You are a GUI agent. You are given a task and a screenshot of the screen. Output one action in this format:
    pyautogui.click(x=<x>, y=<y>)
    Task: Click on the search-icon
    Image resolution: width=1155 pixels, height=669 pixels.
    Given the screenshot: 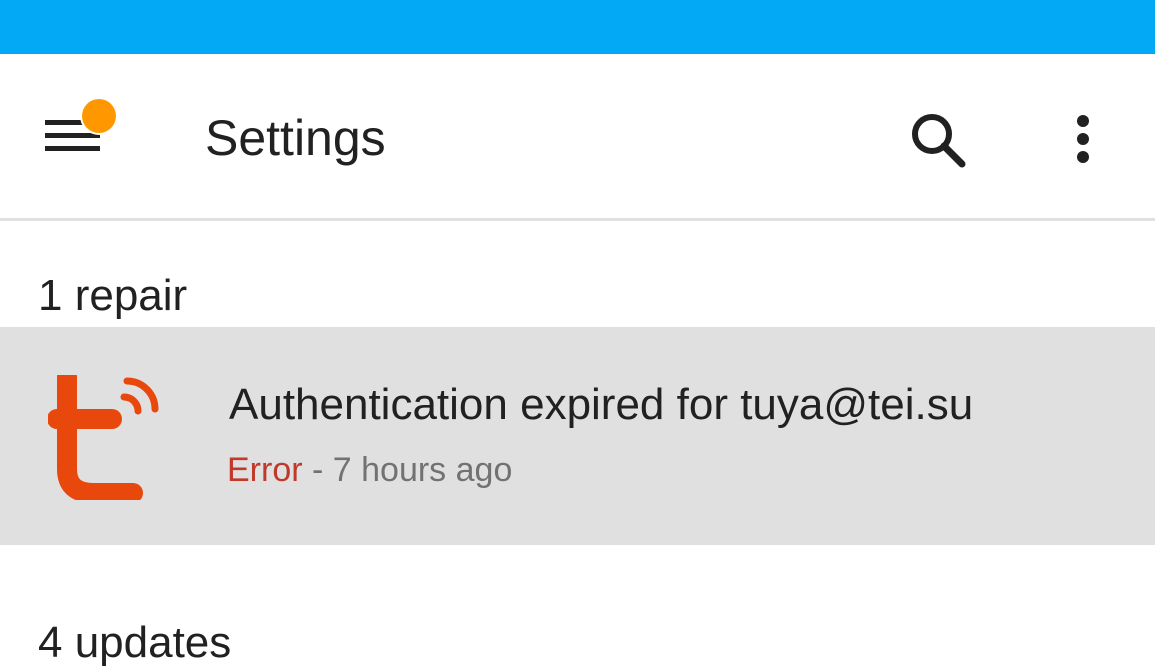 What is the action you would take?
    pyautogui.click(x=939, y=141)
    